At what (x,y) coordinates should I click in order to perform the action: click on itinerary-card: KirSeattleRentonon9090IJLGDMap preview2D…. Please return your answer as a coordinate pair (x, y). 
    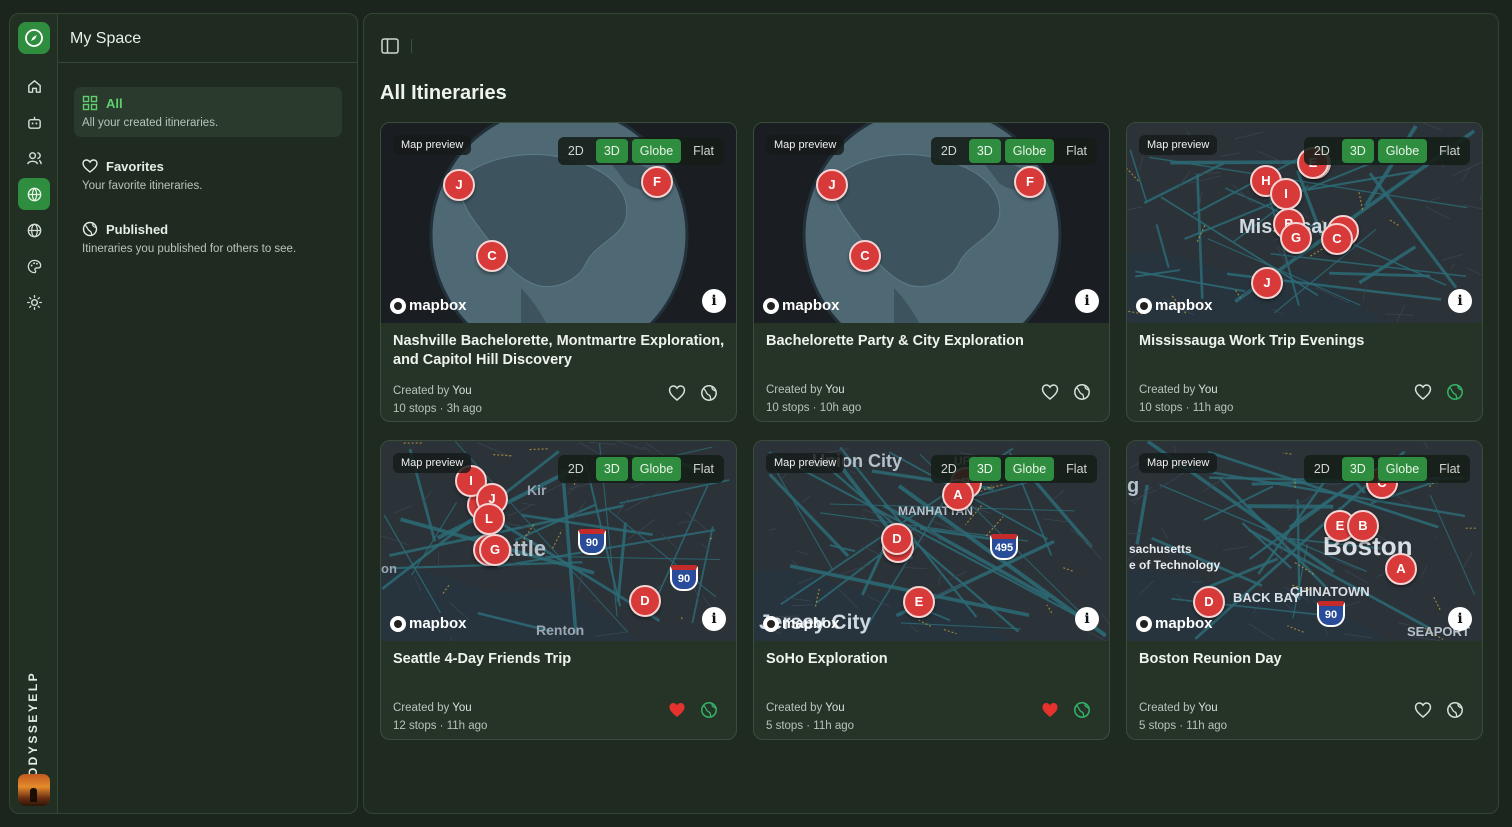
    Looking at the image, I should click on (558, 590).